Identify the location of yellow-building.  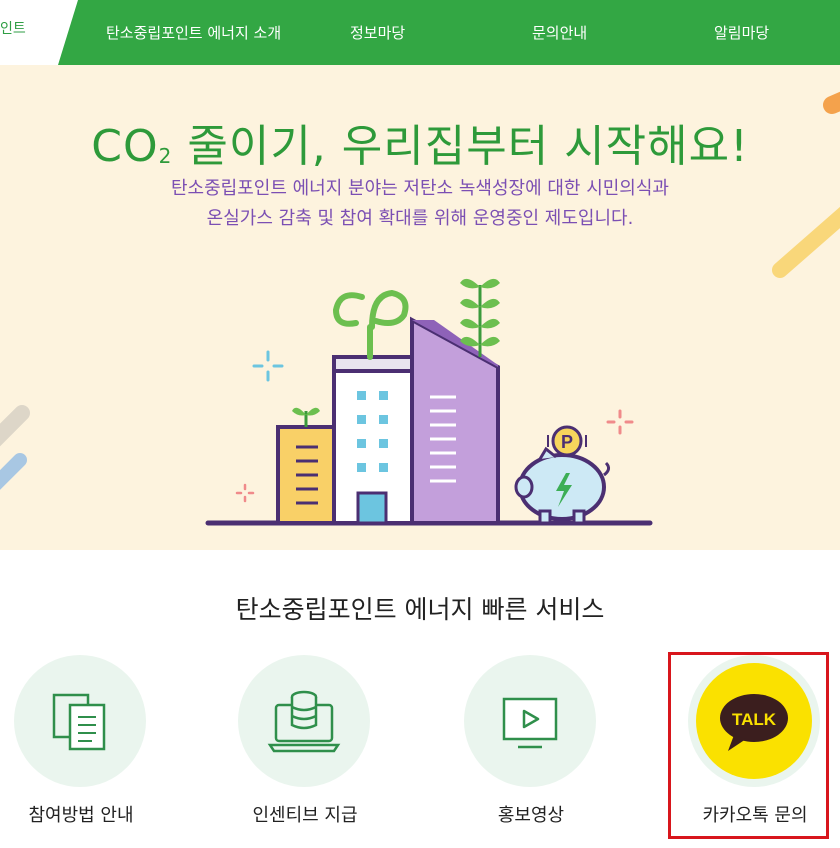
(306, 466).